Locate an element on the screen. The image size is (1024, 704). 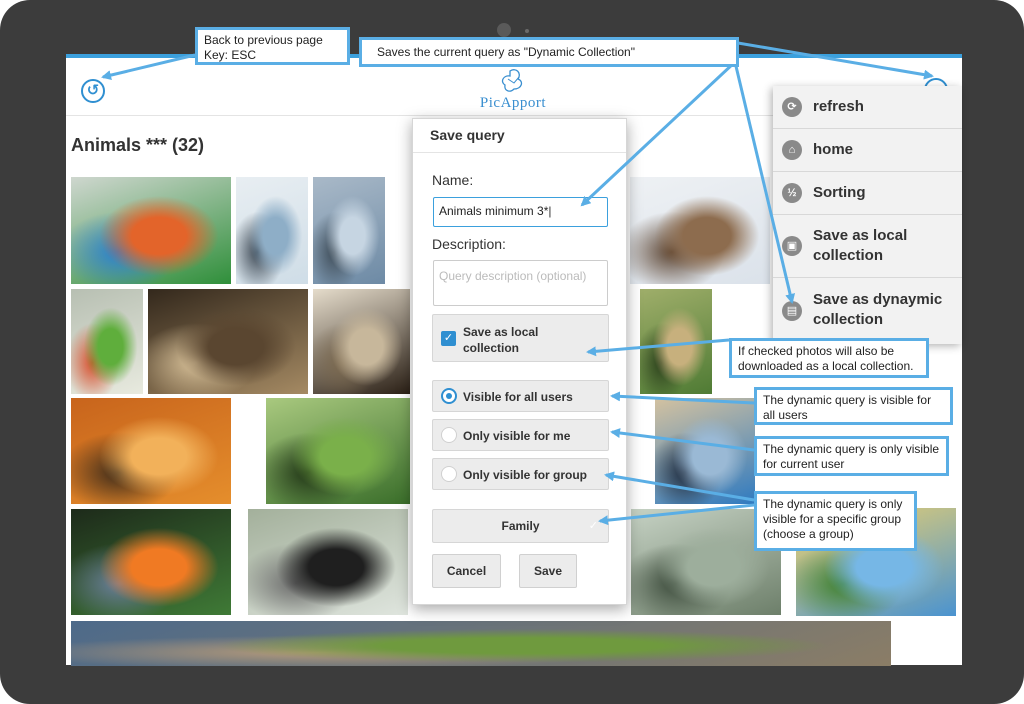
photo-bottom-row is located at coordinates (481, 643).